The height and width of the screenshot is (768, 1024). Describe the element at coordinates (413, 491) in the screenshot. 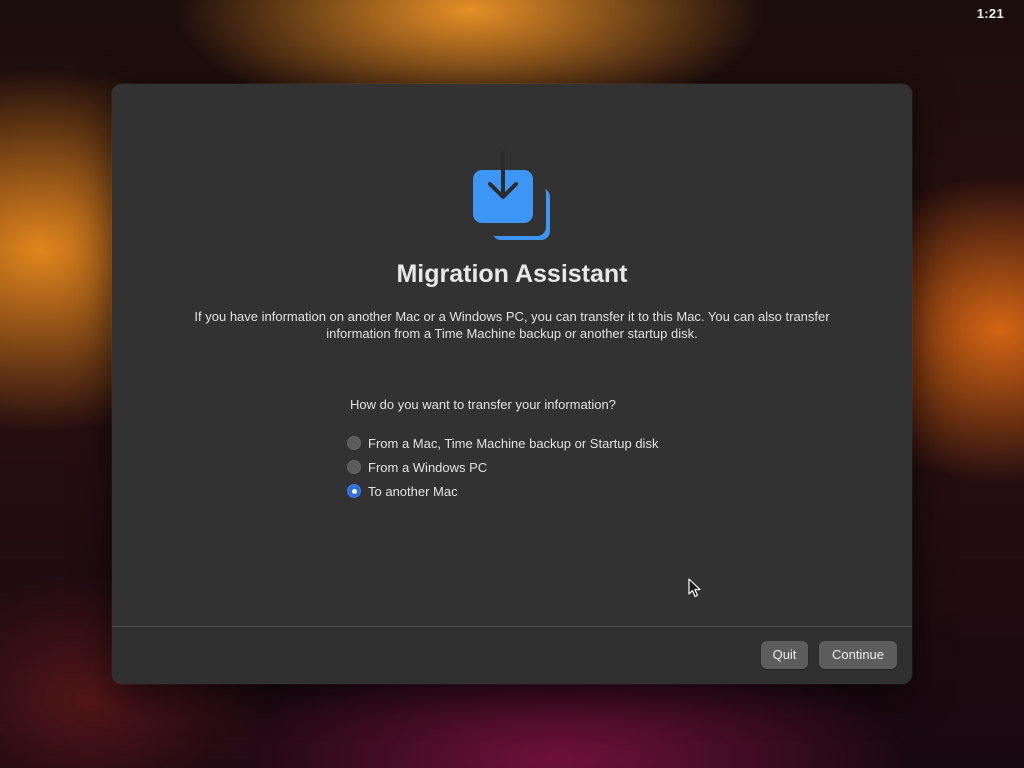

I see `option-label: To another Mac` at that location.